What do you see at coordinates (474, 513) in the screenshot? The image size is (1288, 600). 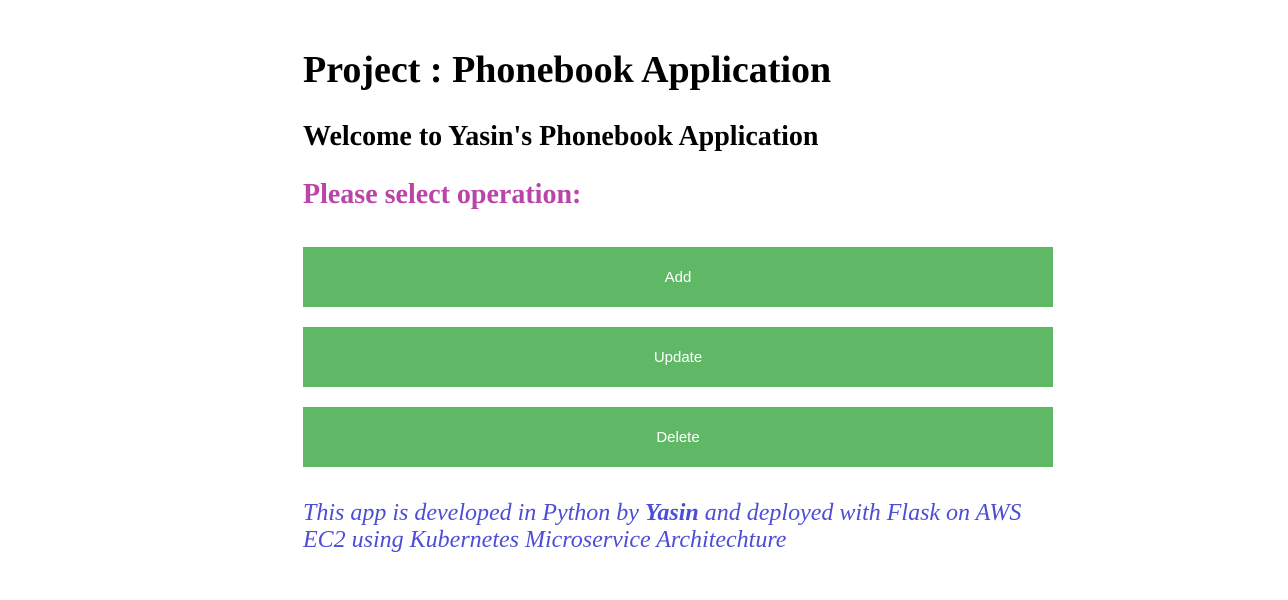 I see `footer-text-before: This app is developed in Python by` at bounding box center [474, 513].